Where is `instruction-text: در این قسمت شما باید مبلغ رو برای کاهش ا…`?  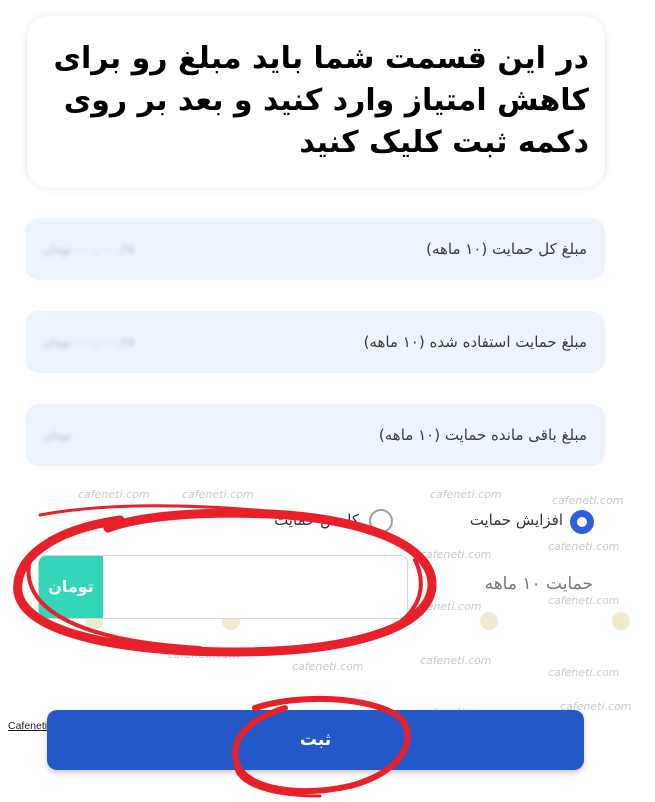
instruction-text: در این قسمت شما باید مبلغ رو برای کاهش ا… is located at coordinates (321, 100).